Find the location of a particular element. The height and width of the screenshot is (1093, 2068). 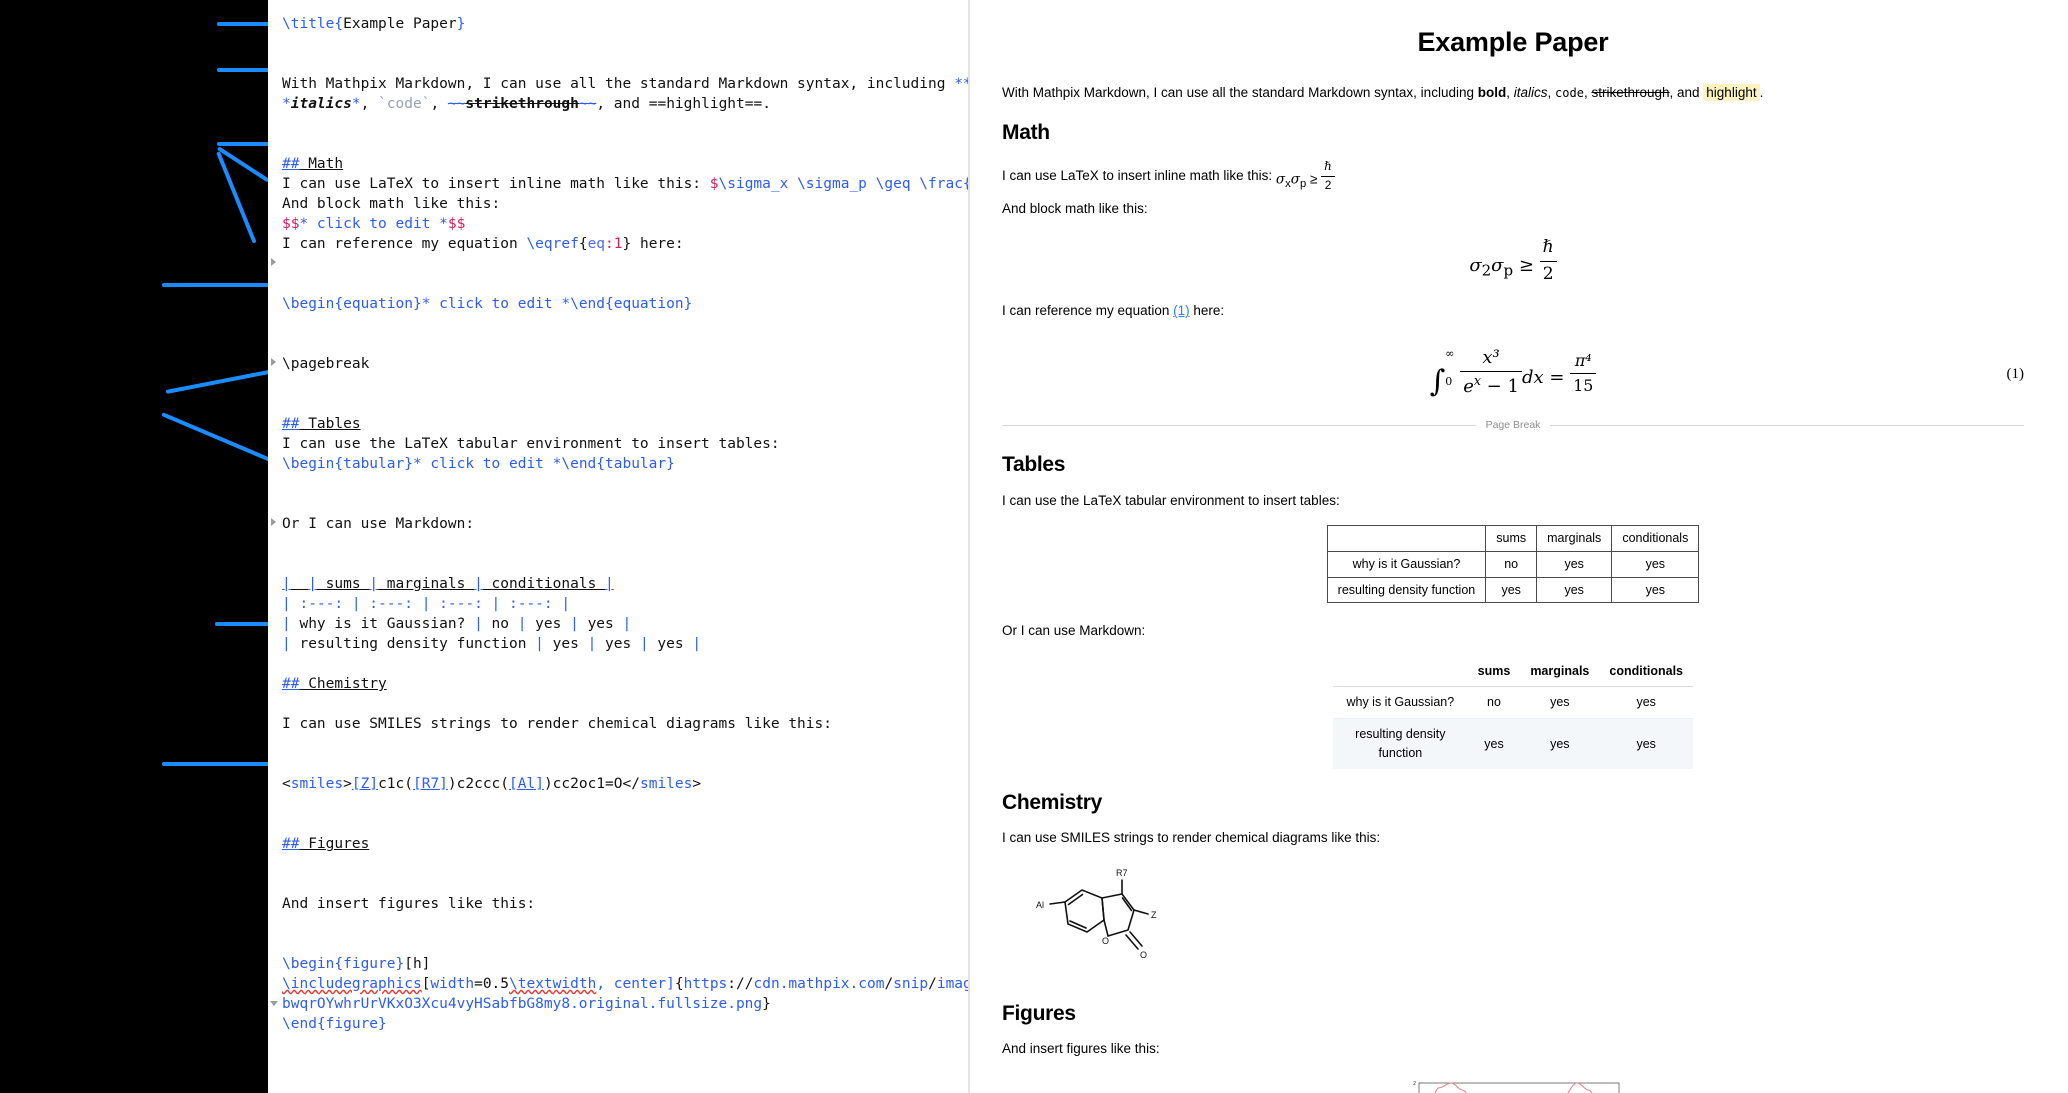

brace-open-3: { is located at coordinates (583, 244).